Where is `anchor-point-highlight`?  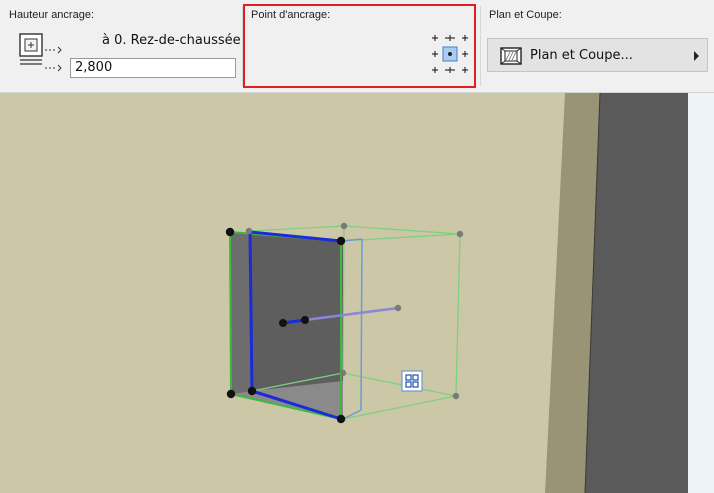 anchor-point-highlight is located at coordinates (359, 46).